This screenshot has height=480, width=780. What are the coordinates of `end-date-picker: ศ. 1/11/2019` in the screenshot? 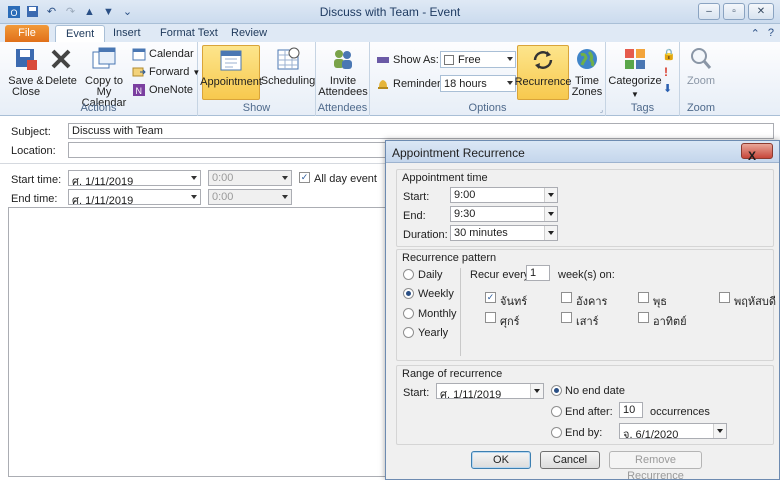 It's located at (134, 197).